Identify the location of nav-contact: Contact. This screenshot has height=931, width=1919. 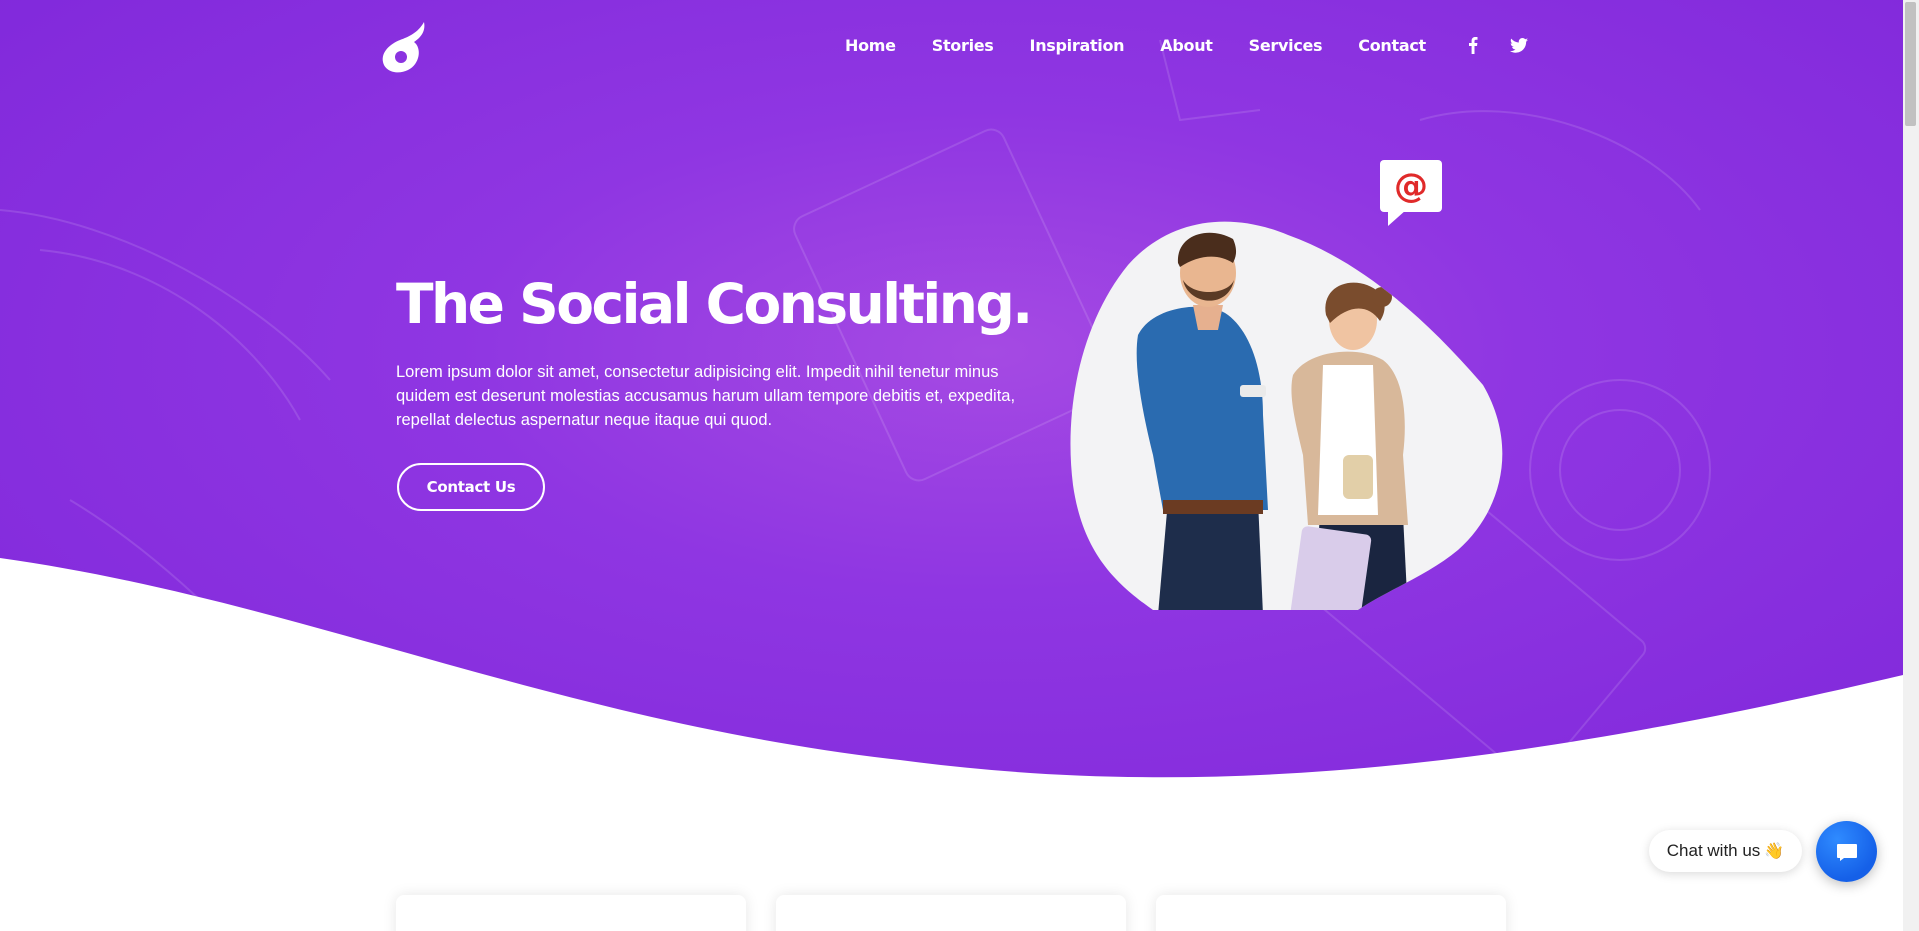
(1392, 45).